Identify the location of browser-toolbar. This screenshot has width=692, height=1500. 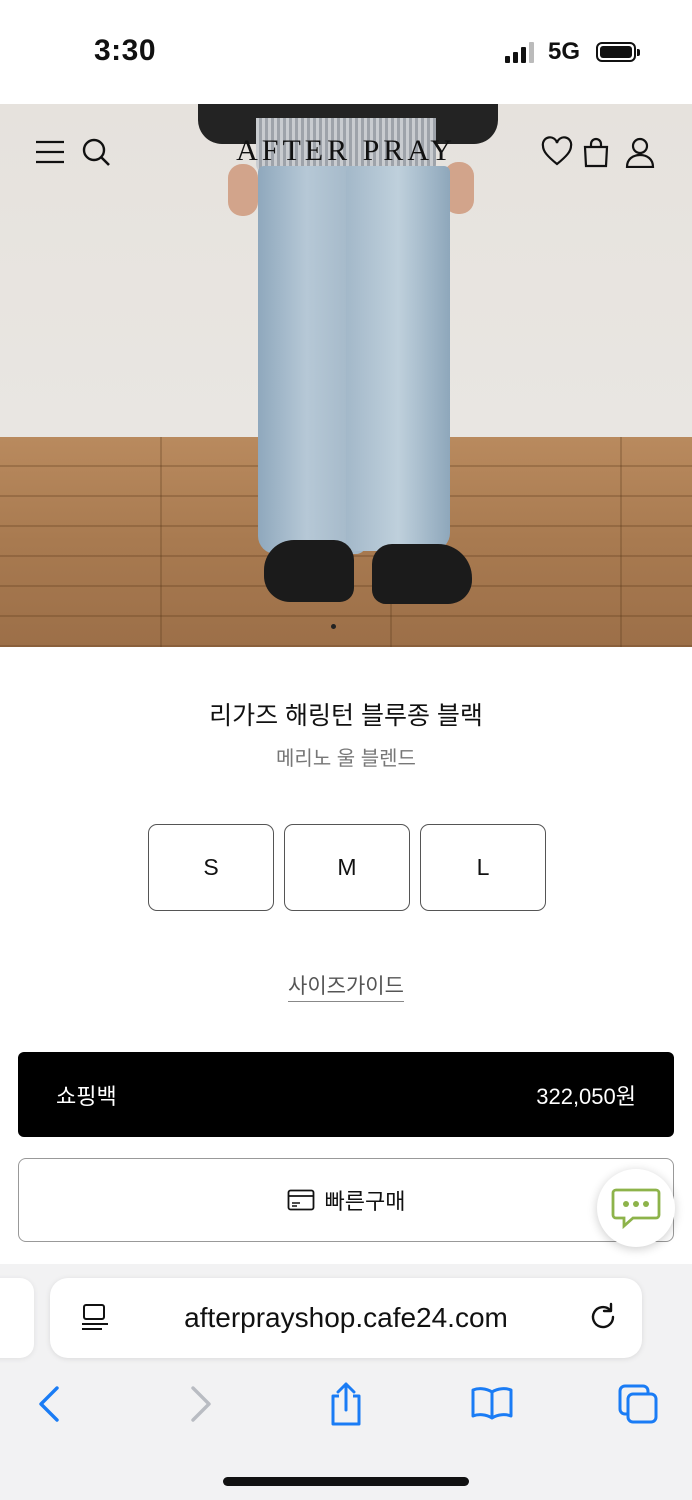
(346, 1404).